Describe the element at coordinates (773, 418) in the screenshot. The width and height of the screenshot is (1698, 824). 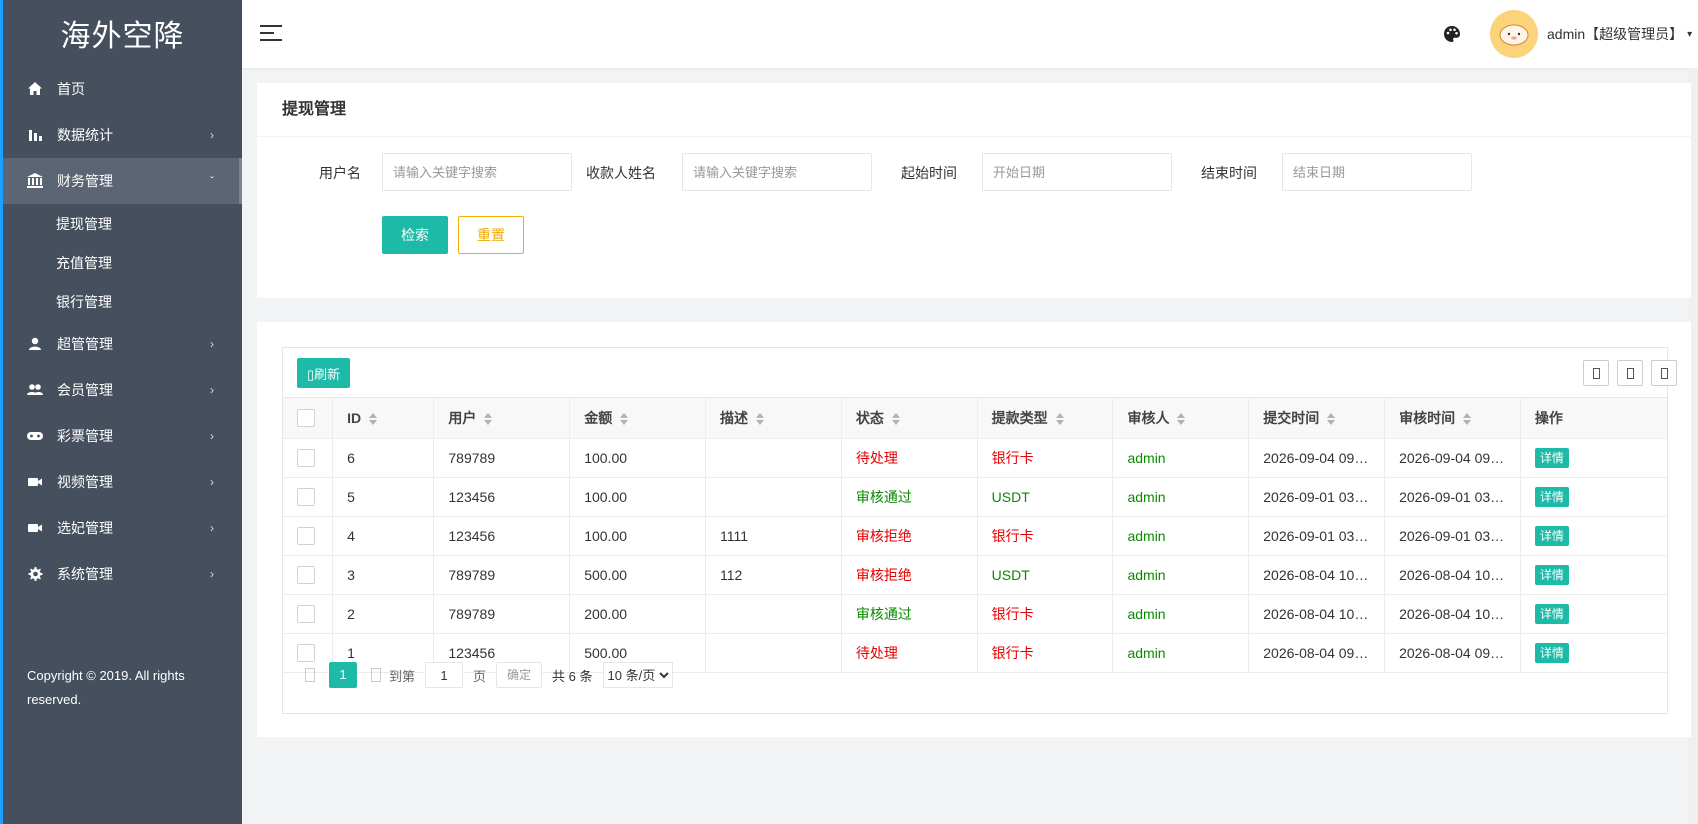
I see `column-header-desc: 描述` at that location.